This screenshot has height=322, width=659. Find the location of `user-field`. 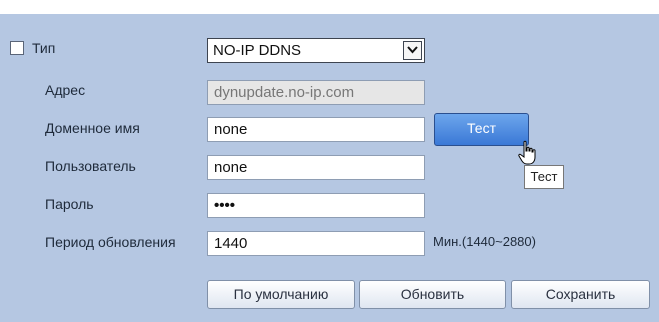

user-field is located at coordinates (316, 167).